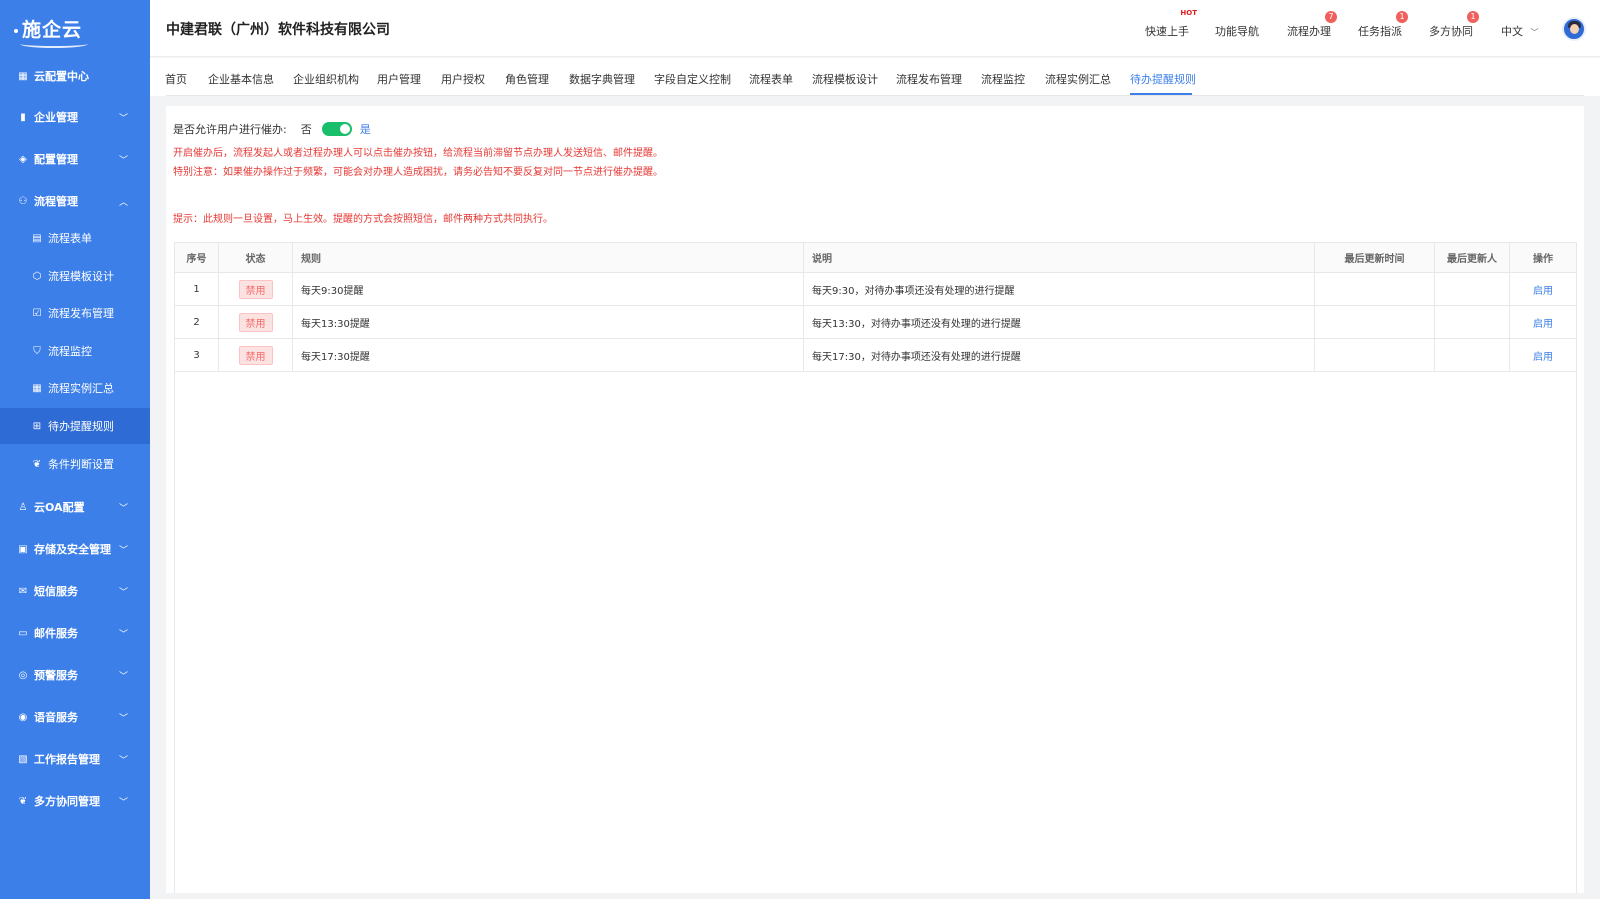  Describe the element at coordinates (23, 76) in the screenshot. I see `dashboard-icon: ▦` at that location.